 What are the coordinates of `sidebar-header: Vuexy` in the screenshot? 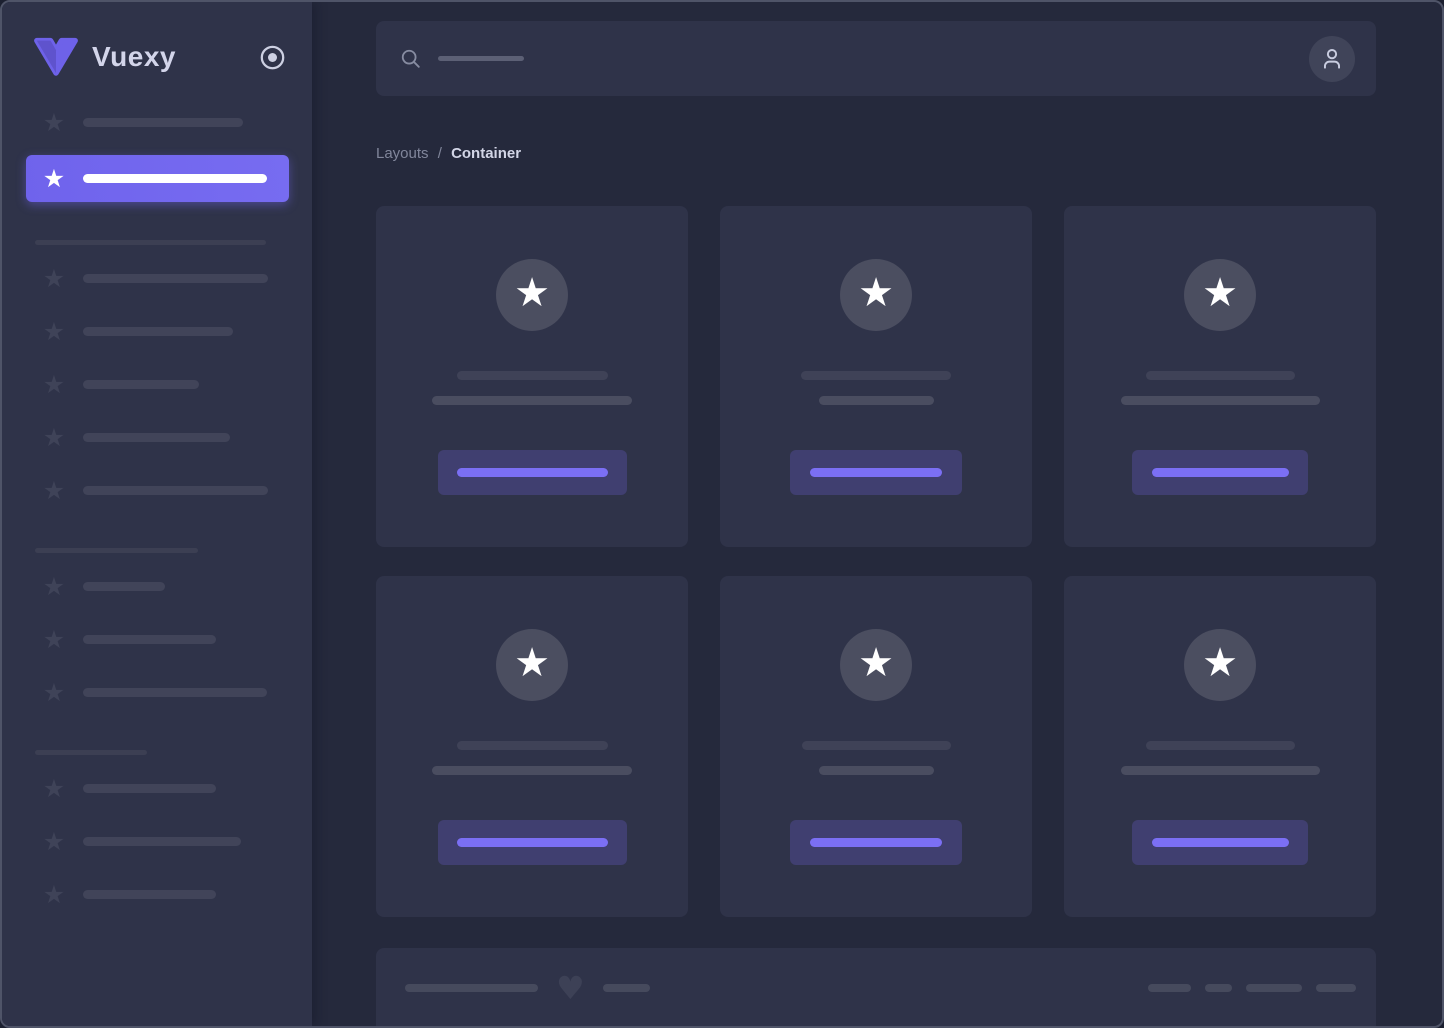 It's located at (157, 41).